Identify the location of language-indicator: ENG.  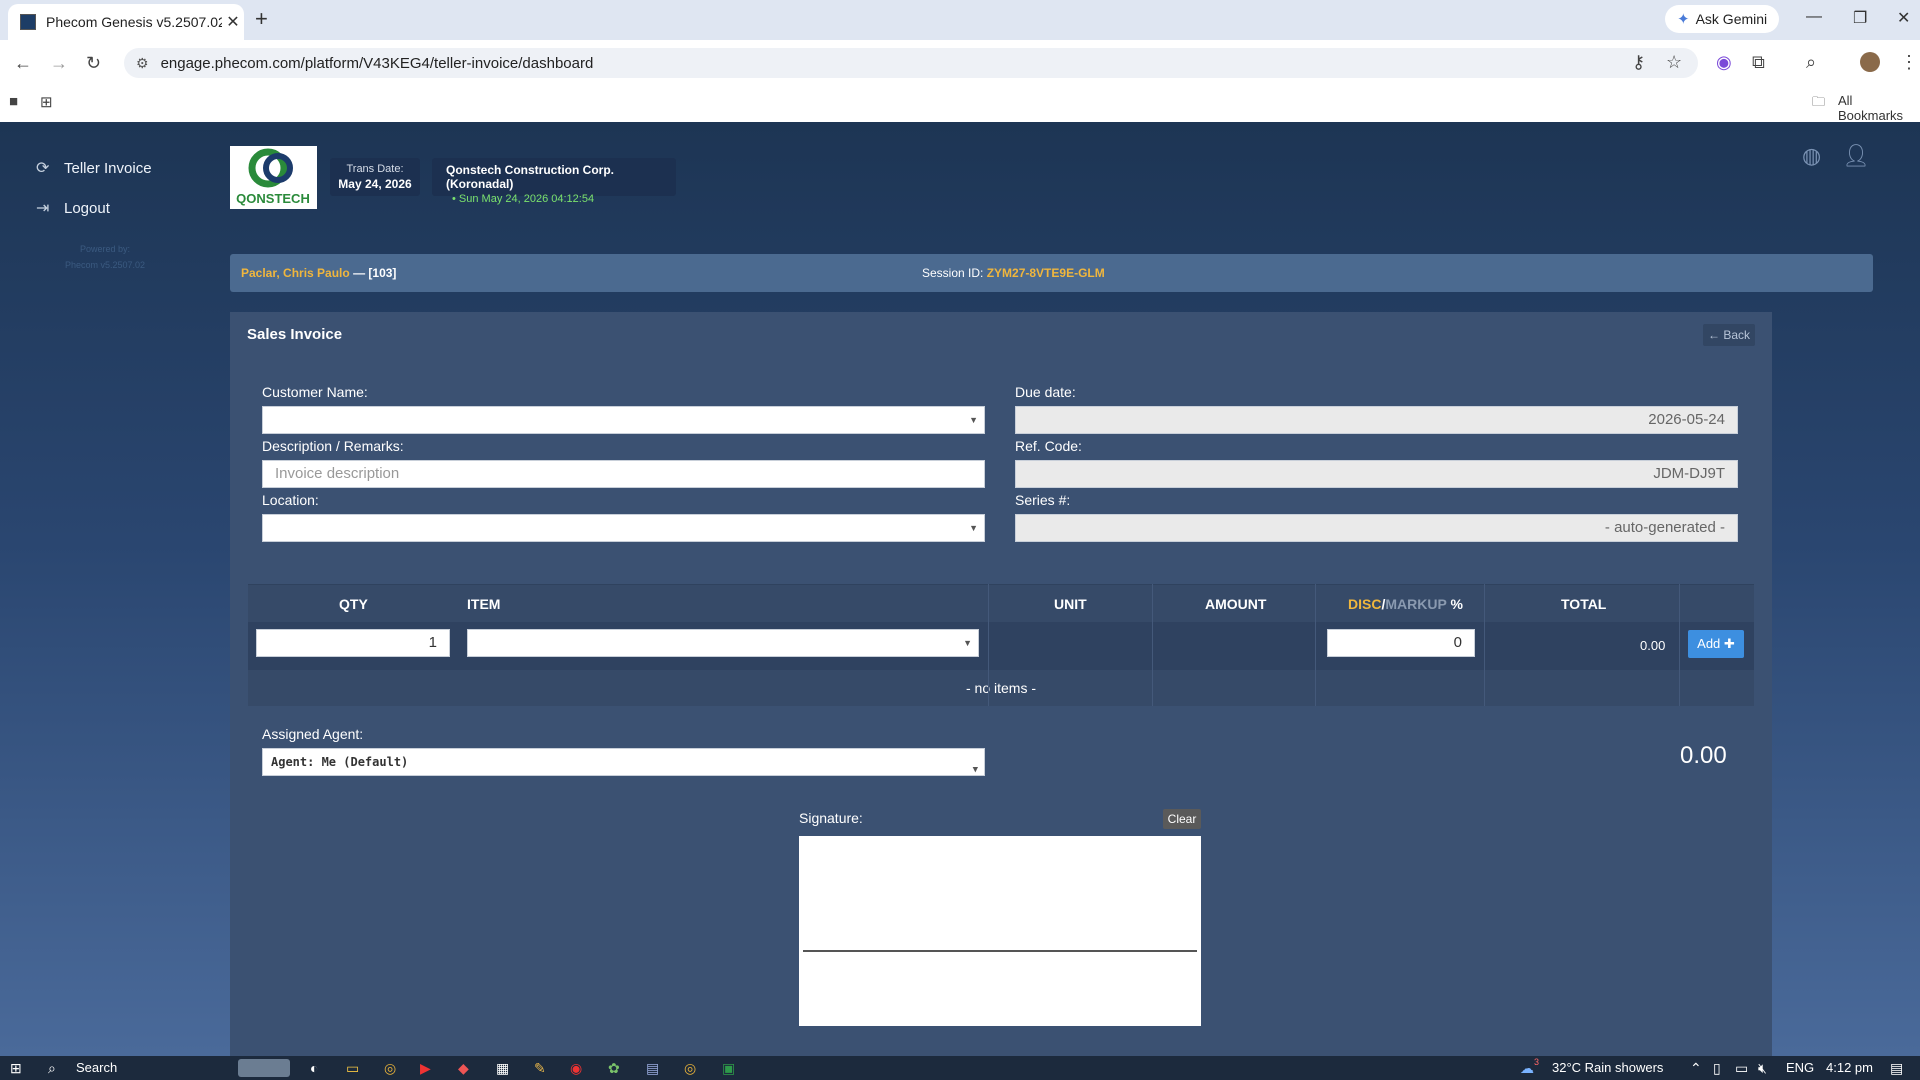
(1800, 1067).